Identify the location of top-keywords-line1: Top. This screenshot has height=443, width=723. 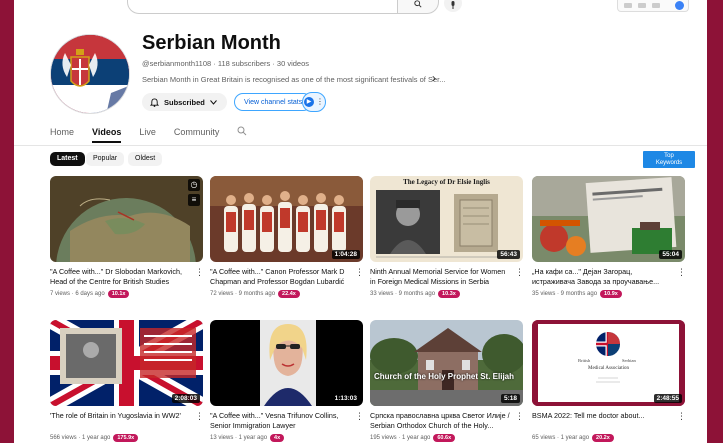
(669, 156).